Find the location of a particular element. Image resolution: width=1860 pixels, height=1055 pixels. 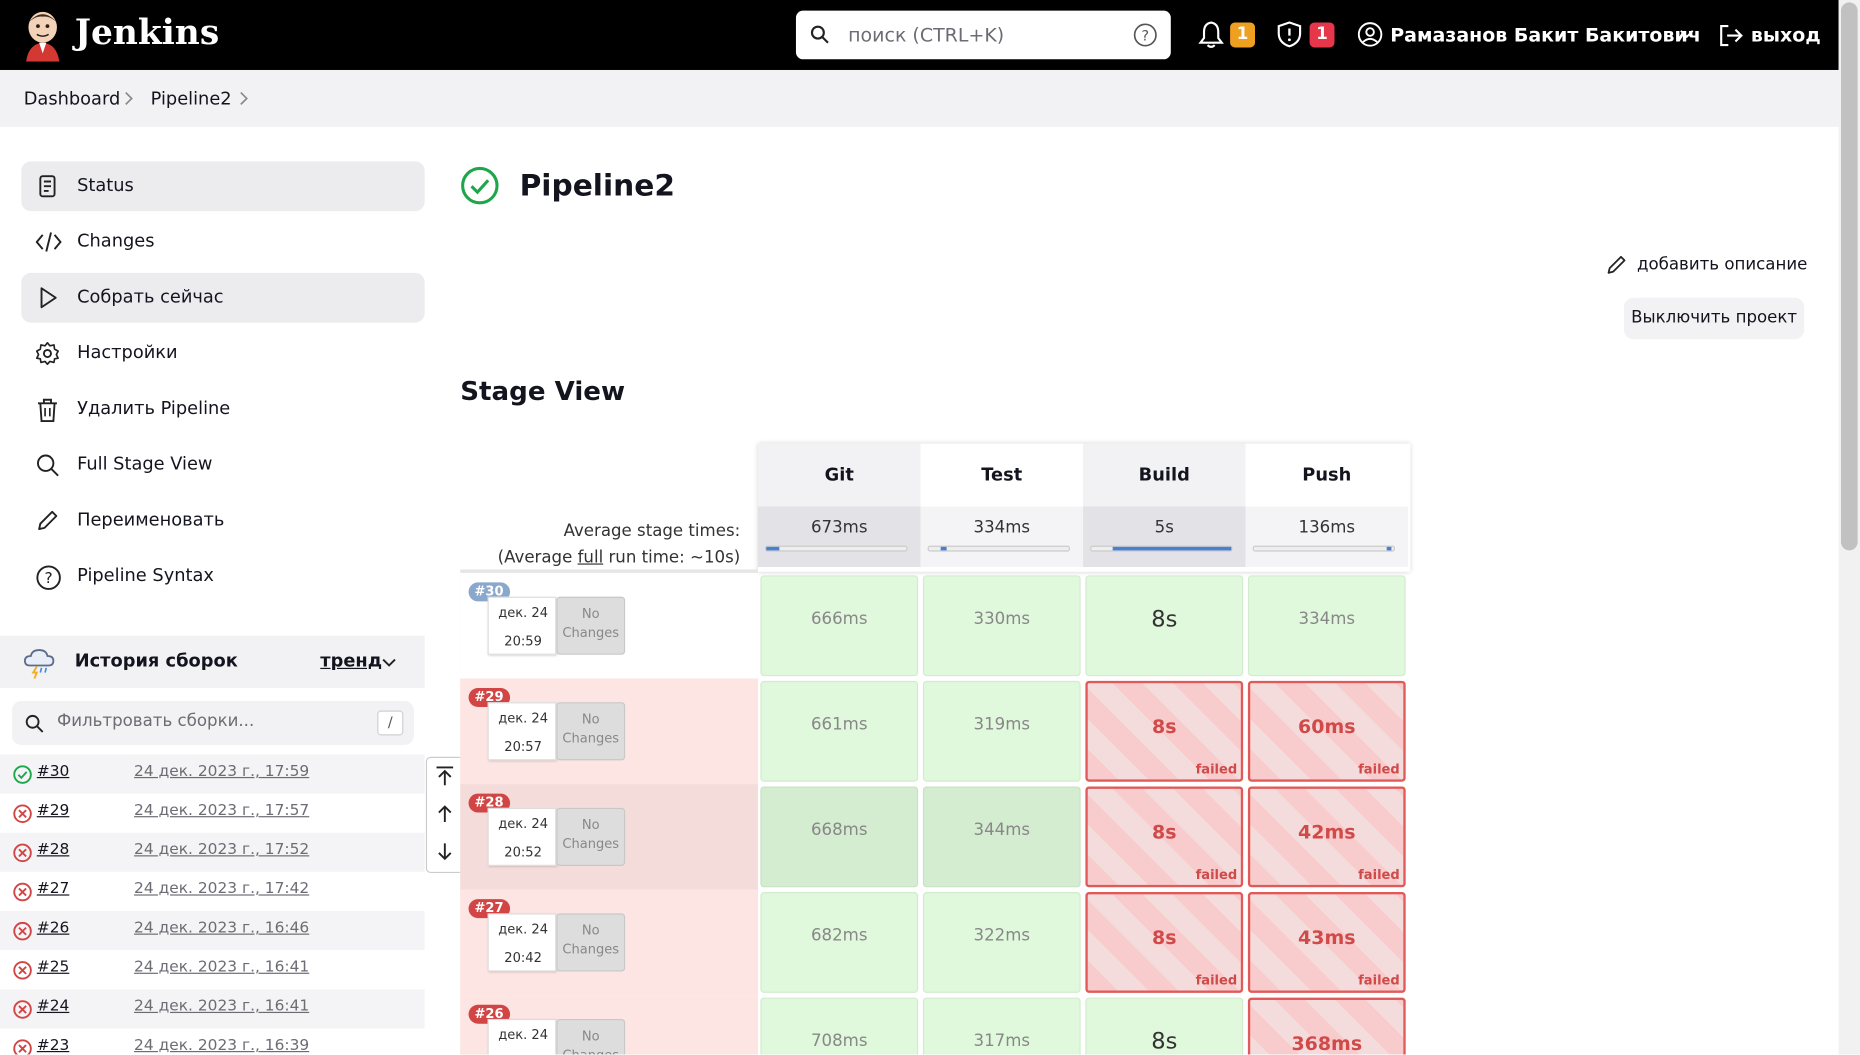

build-number-link: #27 is located at coordinates (53, 889).